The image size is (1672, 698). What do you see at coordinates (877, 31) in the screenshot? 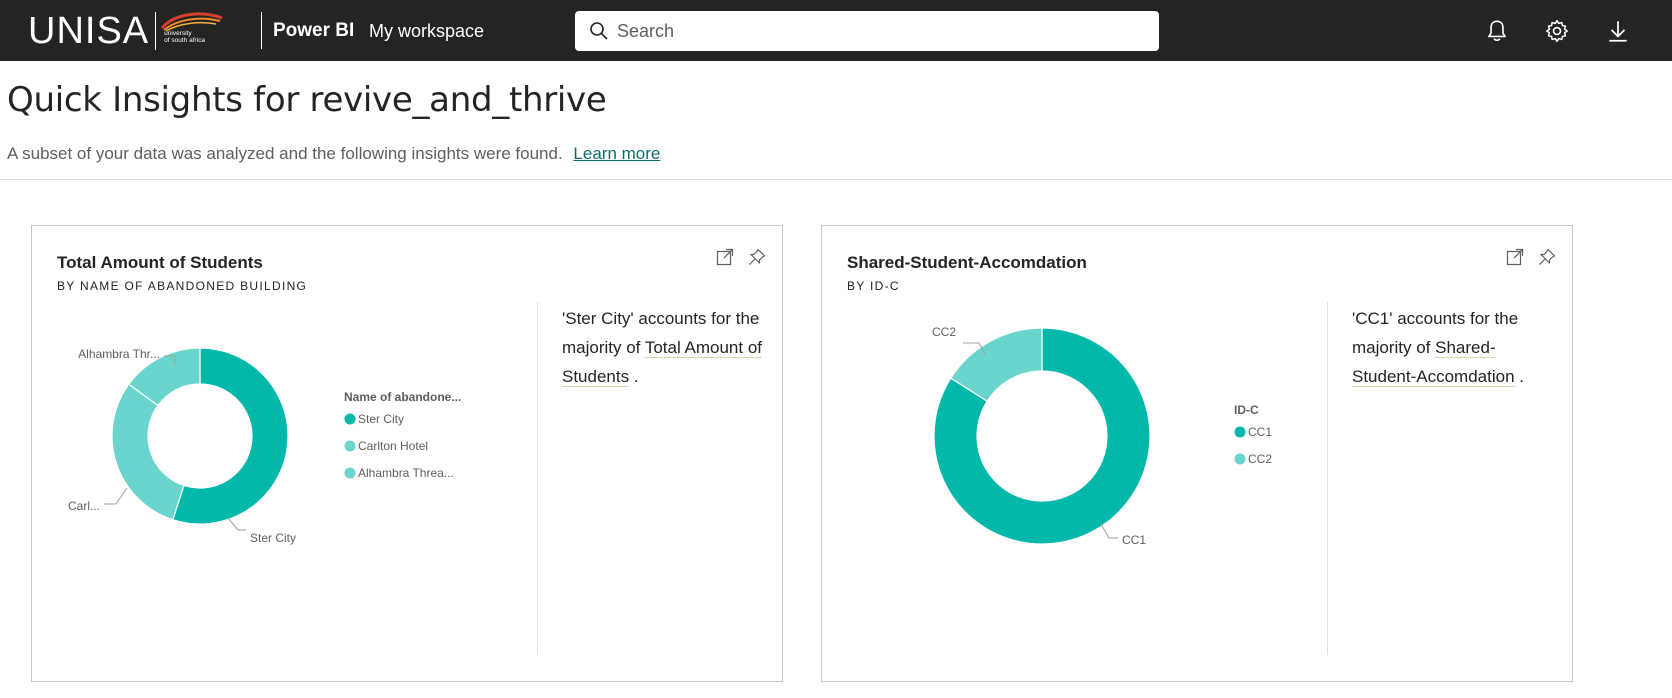
I see `search-input` at bounding box center [877, 31].